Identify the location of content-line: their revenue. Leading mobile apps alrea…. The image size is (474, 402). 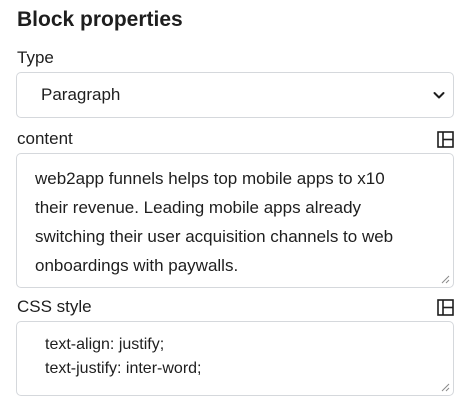
(198, 207).